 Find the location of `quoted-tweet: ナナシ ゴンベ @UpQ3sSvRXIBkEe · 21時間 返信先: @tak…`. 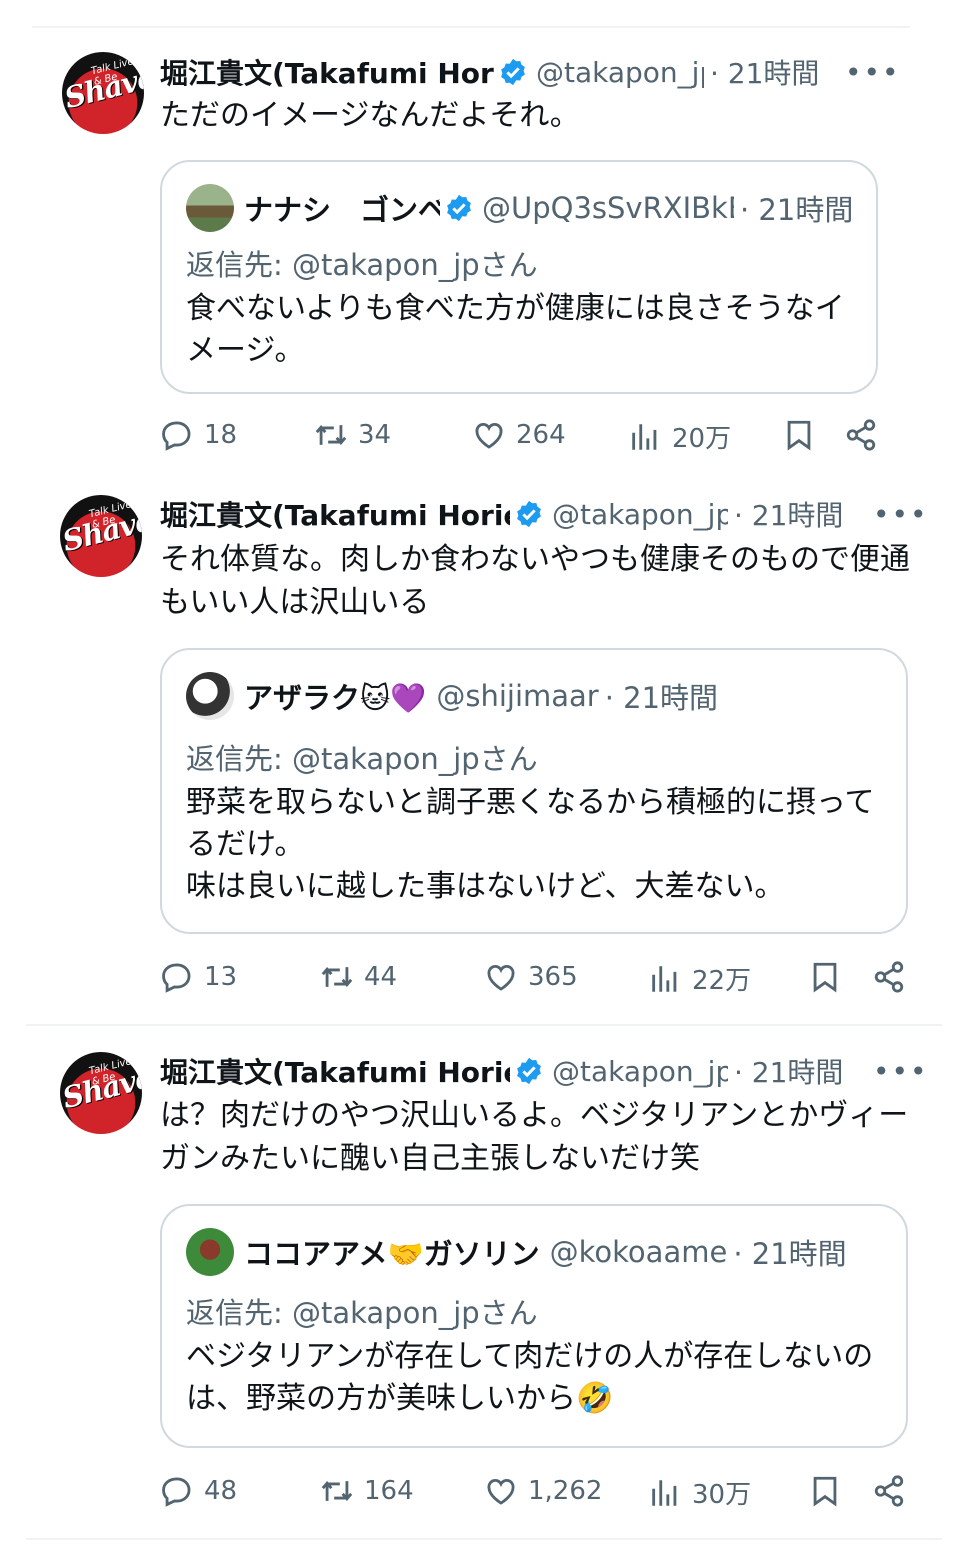

quoted-tweet: ナナシ ゴンベ @UpQ3sSvRXIBkEe · 21時間 返信先: @tak… is located at coordinates (519, 277).